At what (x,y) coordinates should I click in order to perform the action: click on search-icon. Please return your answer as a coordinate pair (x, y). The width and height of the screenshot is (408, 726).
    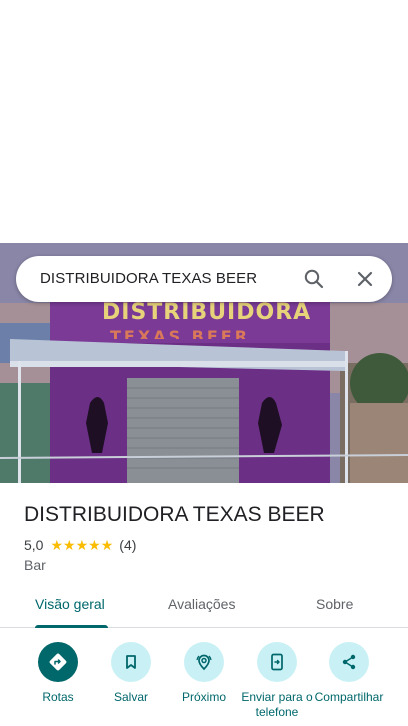
    Looking at the image, I should click on (314, 279).